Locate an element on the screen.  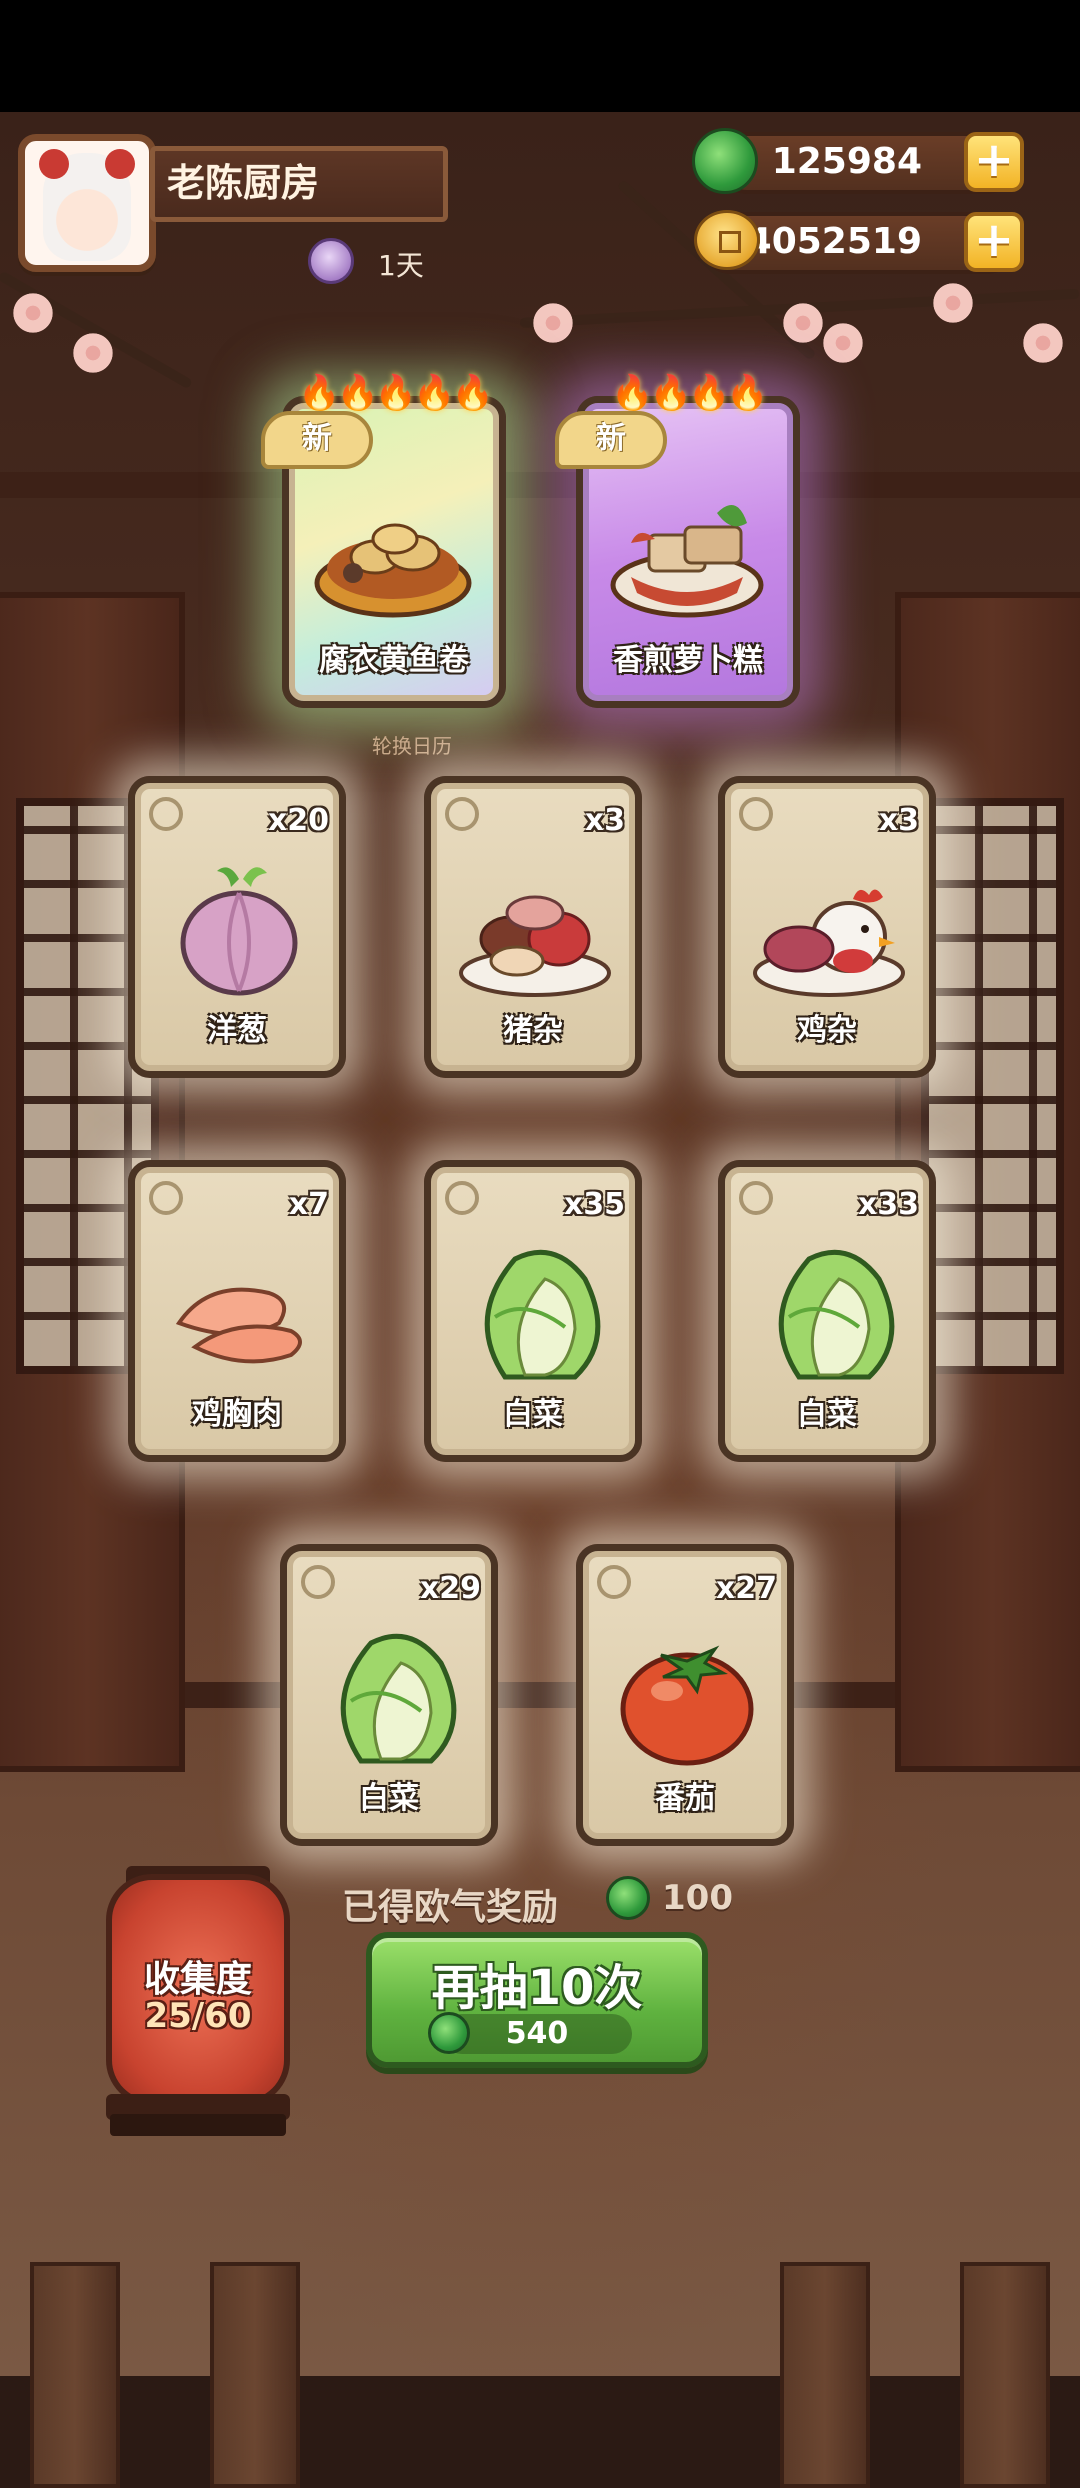
coin-icon is located at coordinates (727, 240).